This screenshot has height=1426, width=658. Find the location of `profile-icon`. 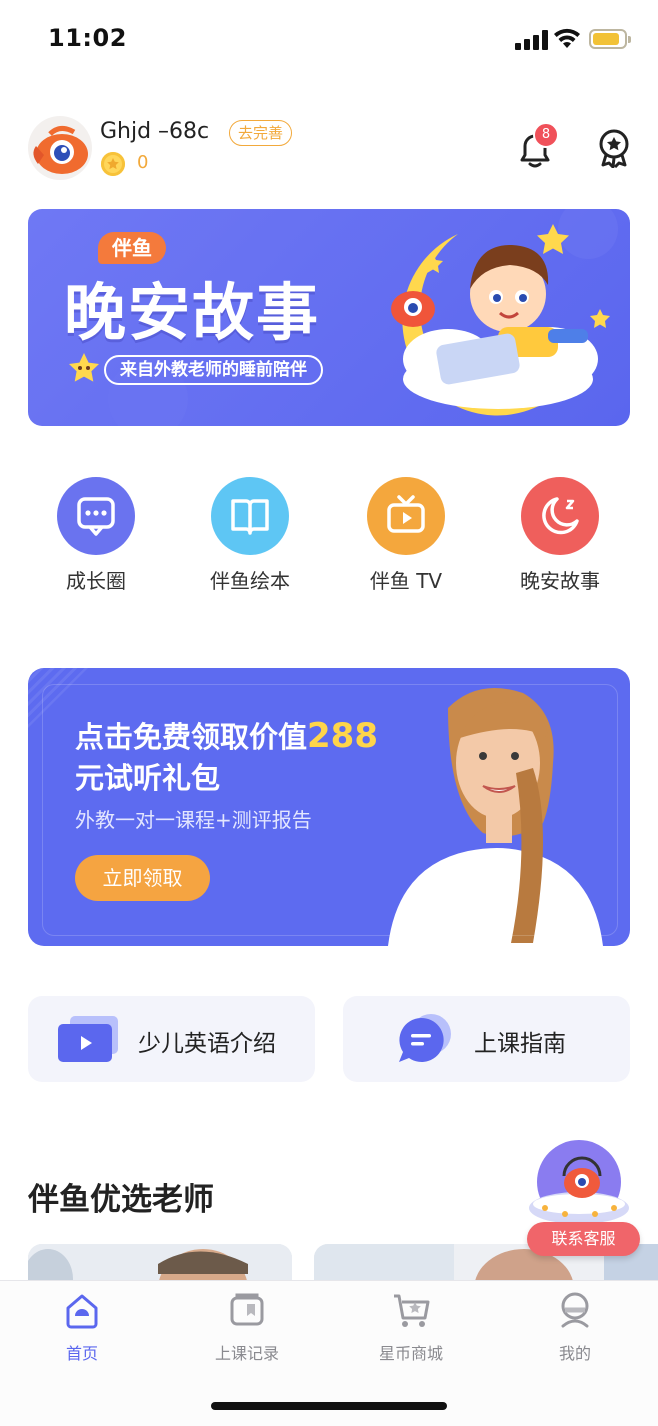

profile-icon is located at coordinates (575, 1310).